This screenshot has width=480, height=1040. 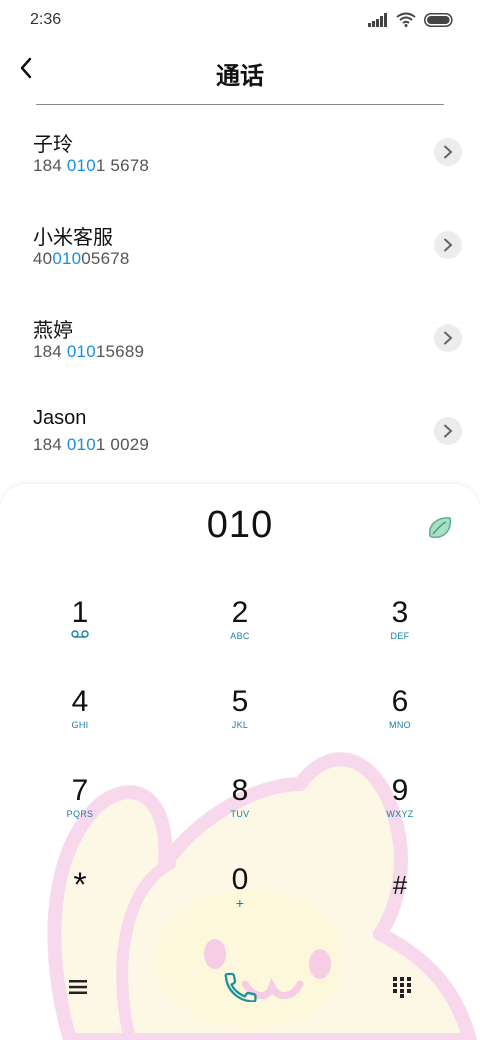 I want to click on key-digit: 6, so click(x=400, y=701).